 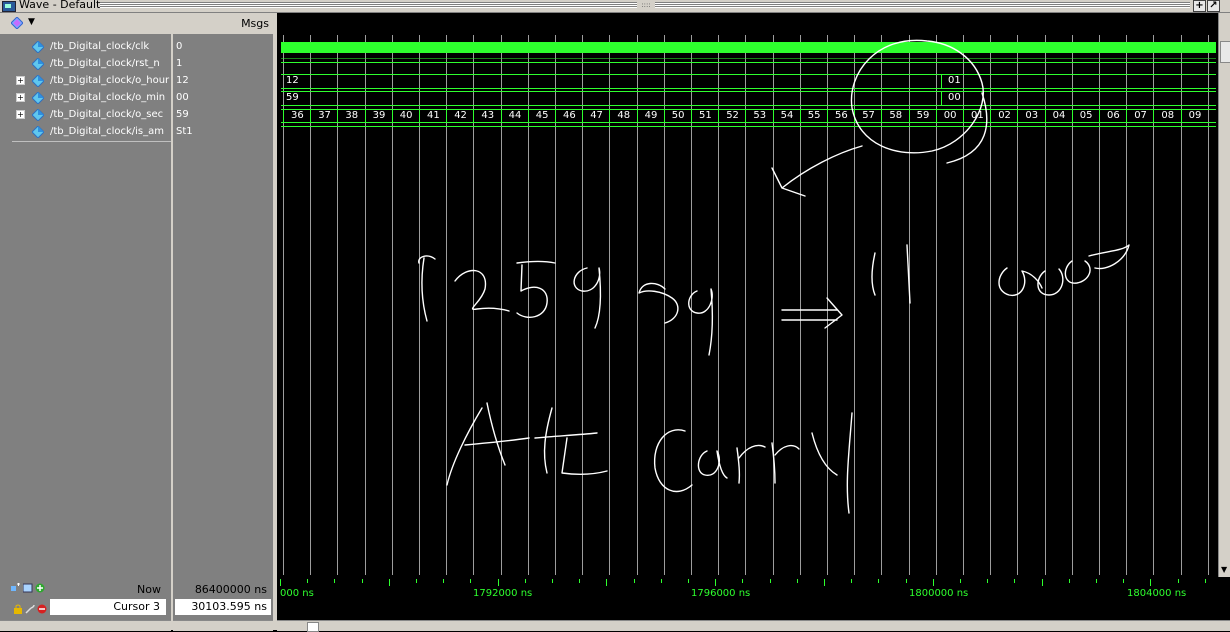 I want to click on signal-row: /tb_Digital_clock/clk, so click(x=85, y=47).